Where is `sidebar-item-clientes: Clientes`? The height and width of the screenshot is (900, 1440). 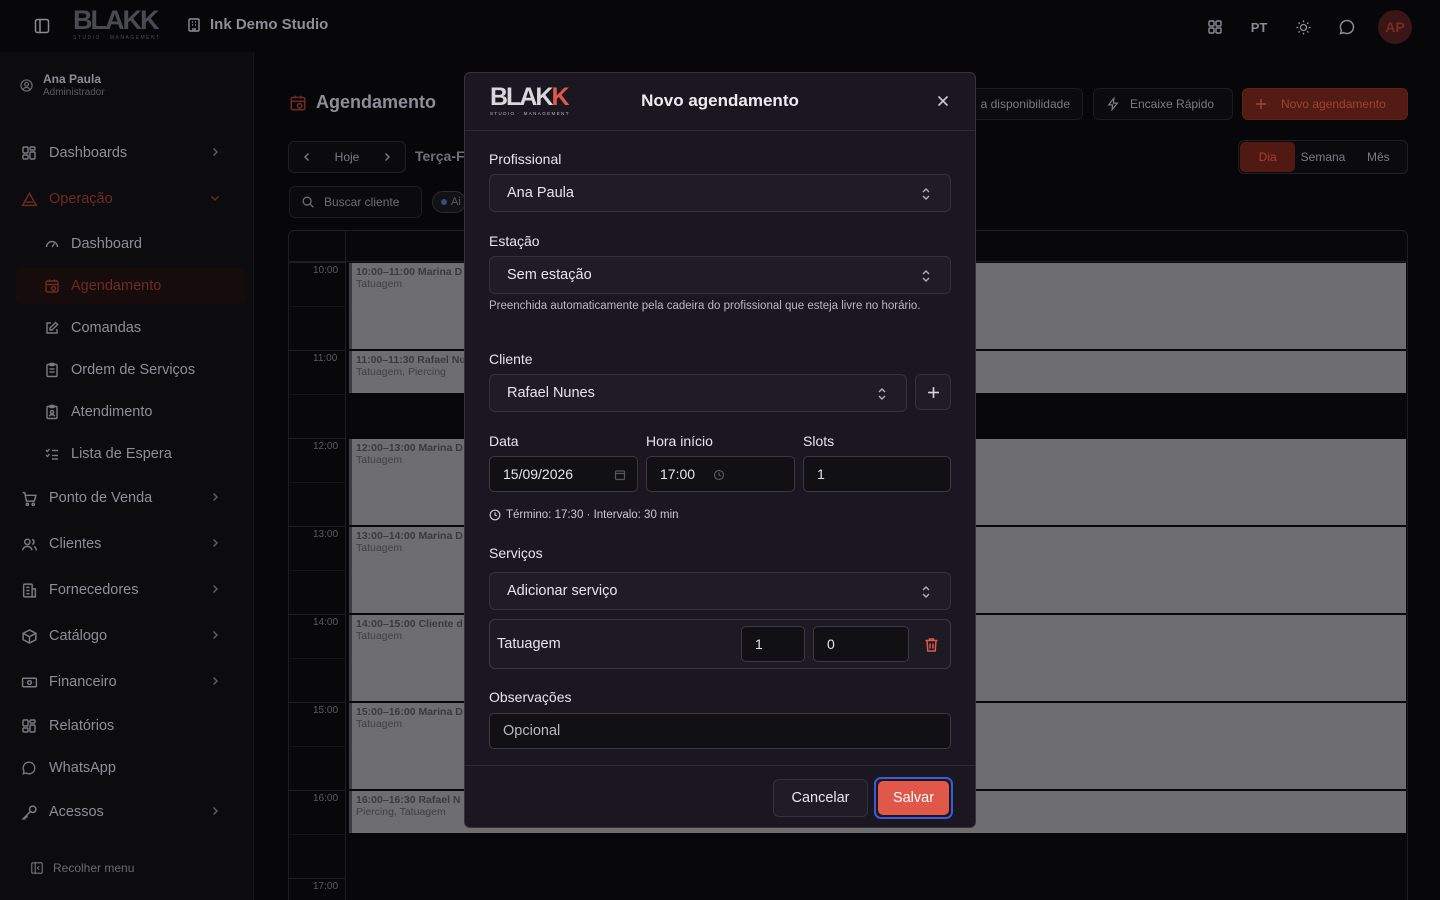
sidebar-item-clientes: Clientes is located at coordinates (131, 544).